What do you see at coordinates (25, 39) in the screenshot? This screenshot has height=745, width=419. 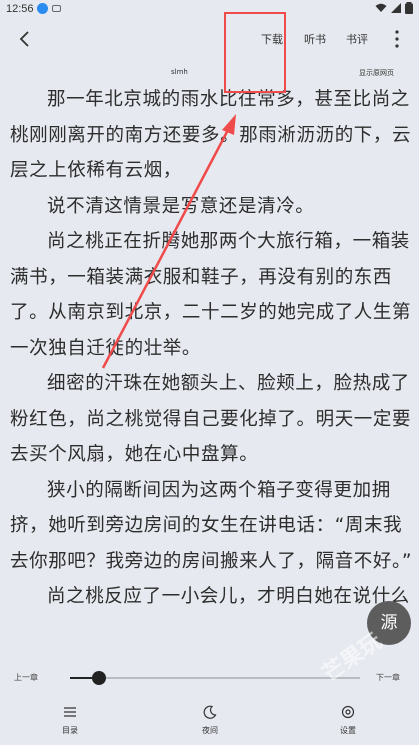 I see `back-arrow-icon` at bounding box center [25, 39].